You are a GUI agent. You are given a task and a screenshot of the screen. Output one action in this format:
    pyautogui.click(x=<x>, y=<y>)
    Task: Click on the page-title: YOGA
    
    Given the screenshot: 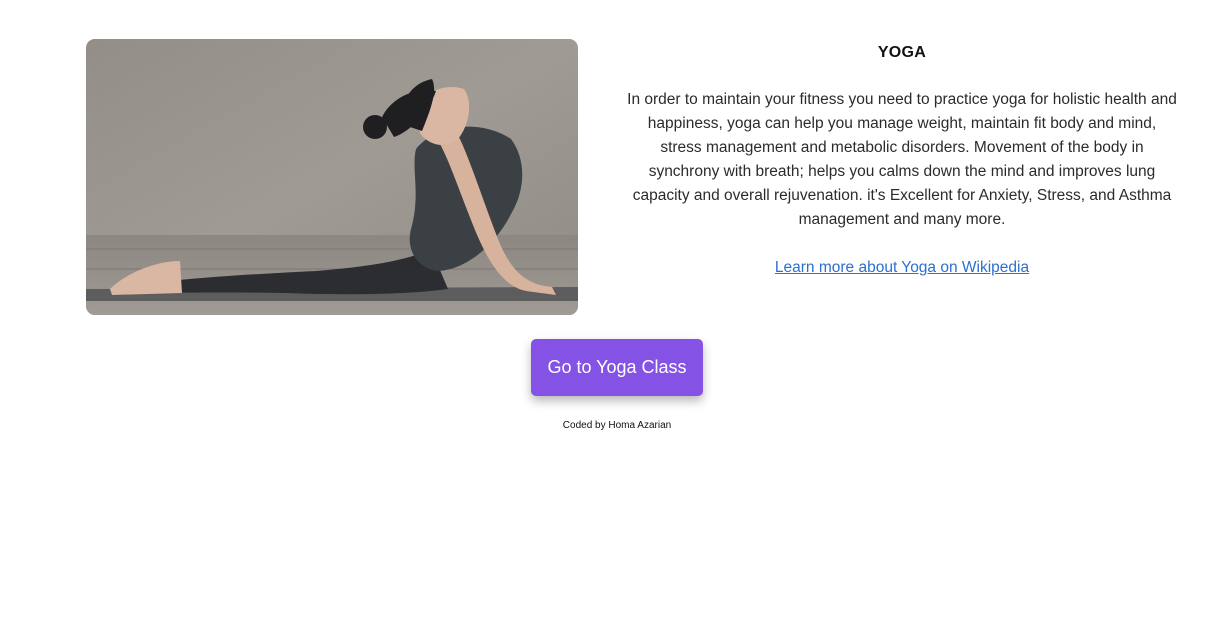 What is the action you would take?
    pyautogui.click(x=902, y=52)
    